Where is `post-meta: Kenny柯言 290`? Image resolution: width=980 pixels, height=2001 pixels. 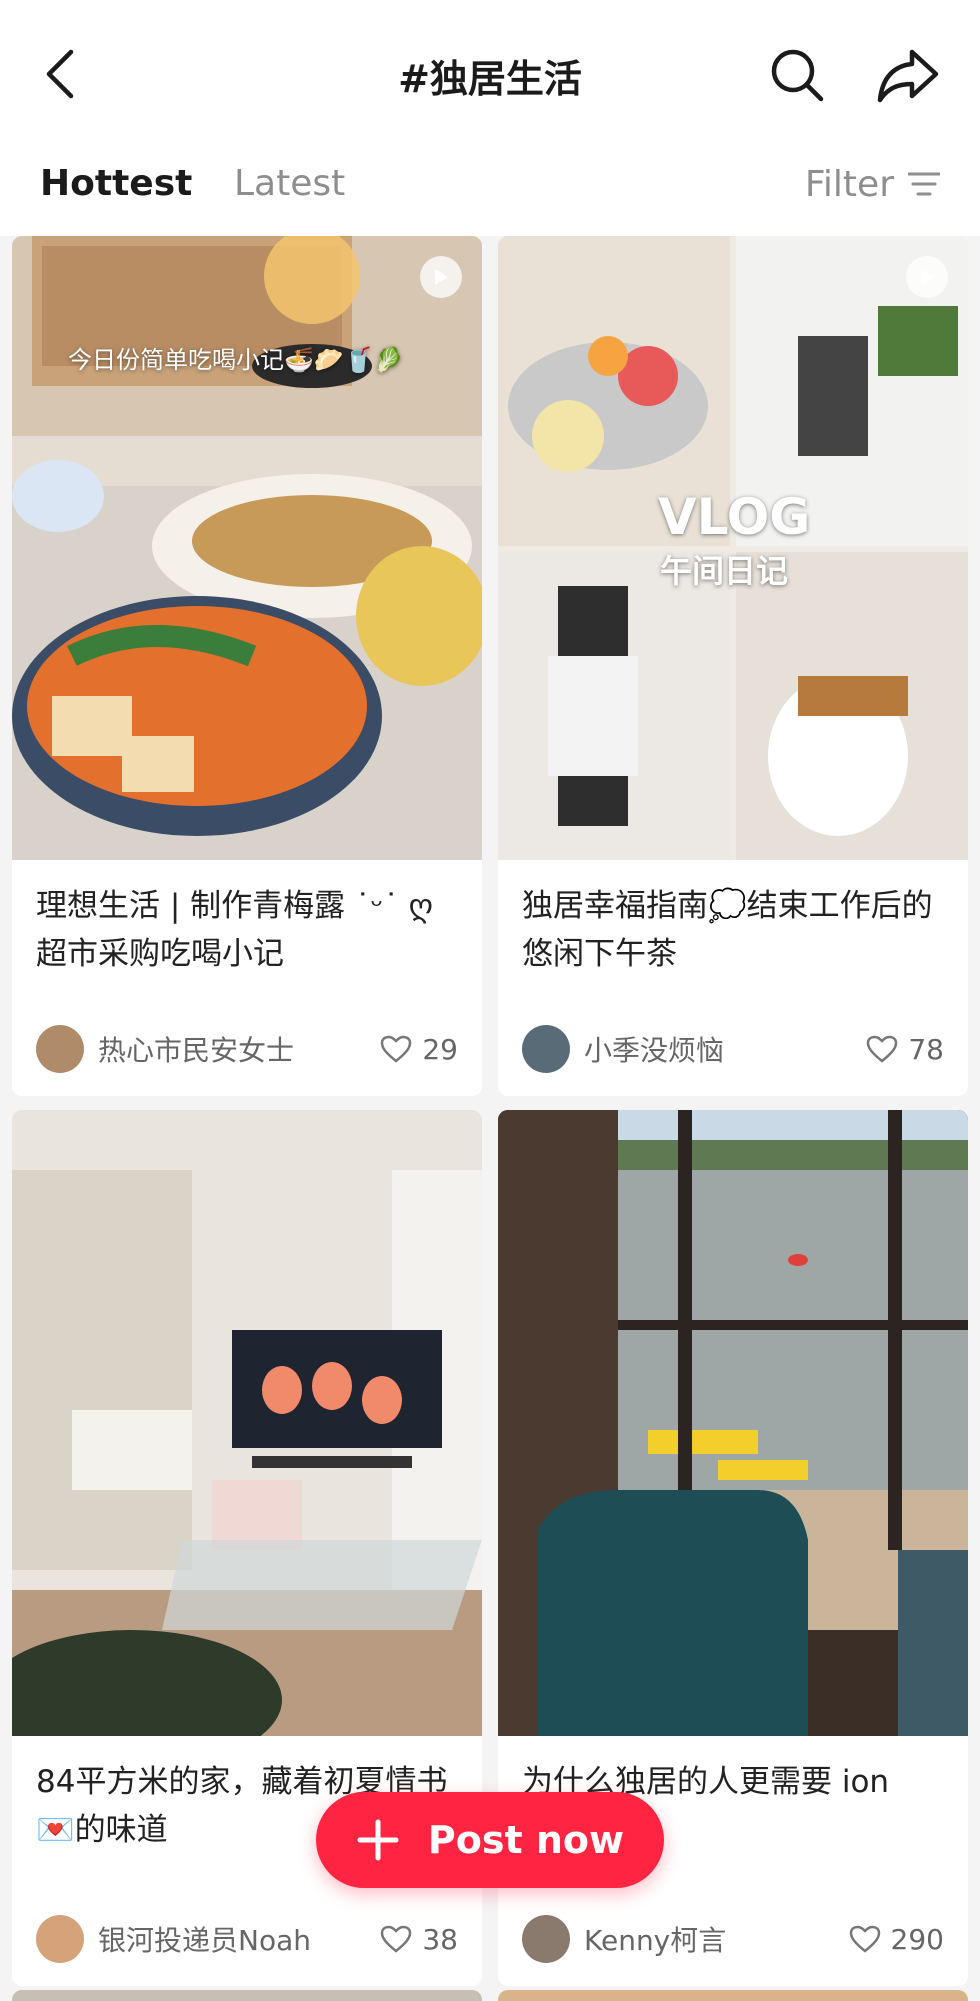
post-meta: Kenny柯言 290 is located at coordinates (733, 1939).